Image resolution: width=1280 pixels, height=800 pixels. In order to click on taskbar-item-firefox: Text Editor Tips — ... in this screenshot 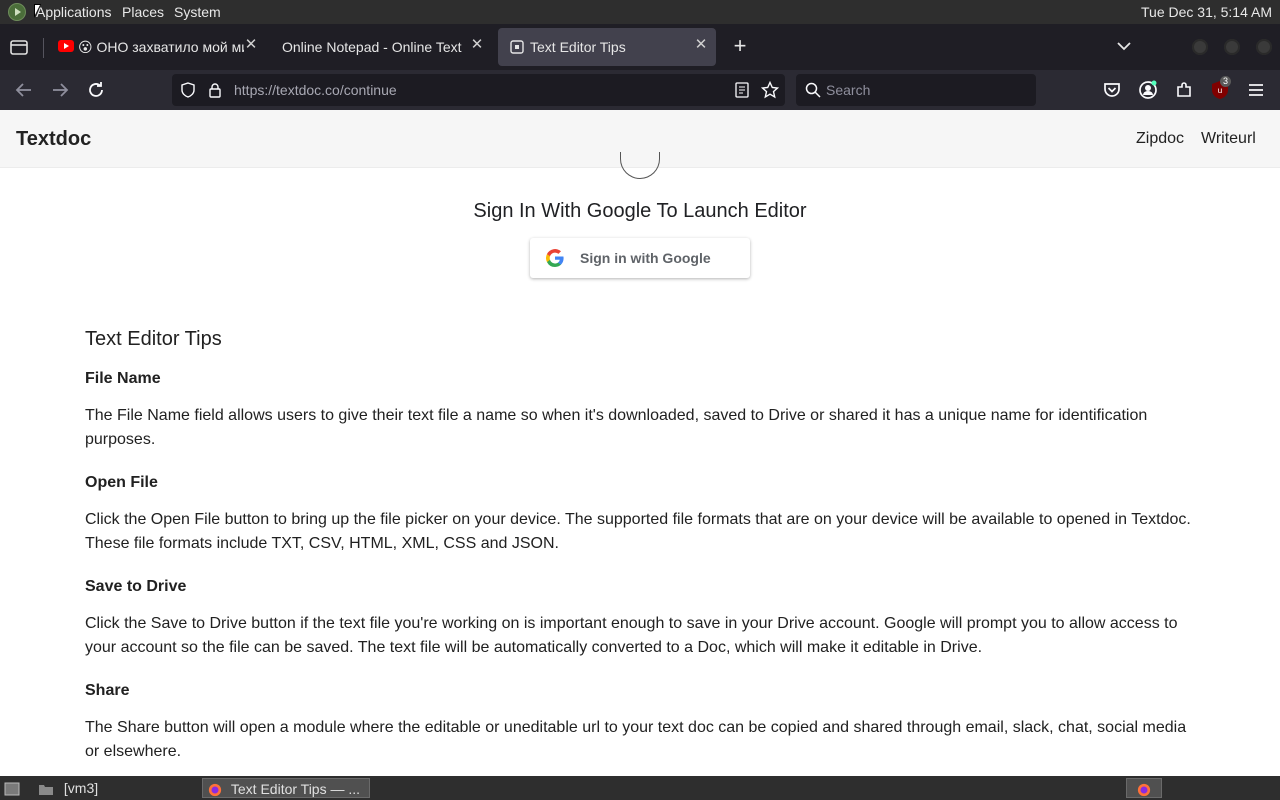, I will do `click(286, 788)`.